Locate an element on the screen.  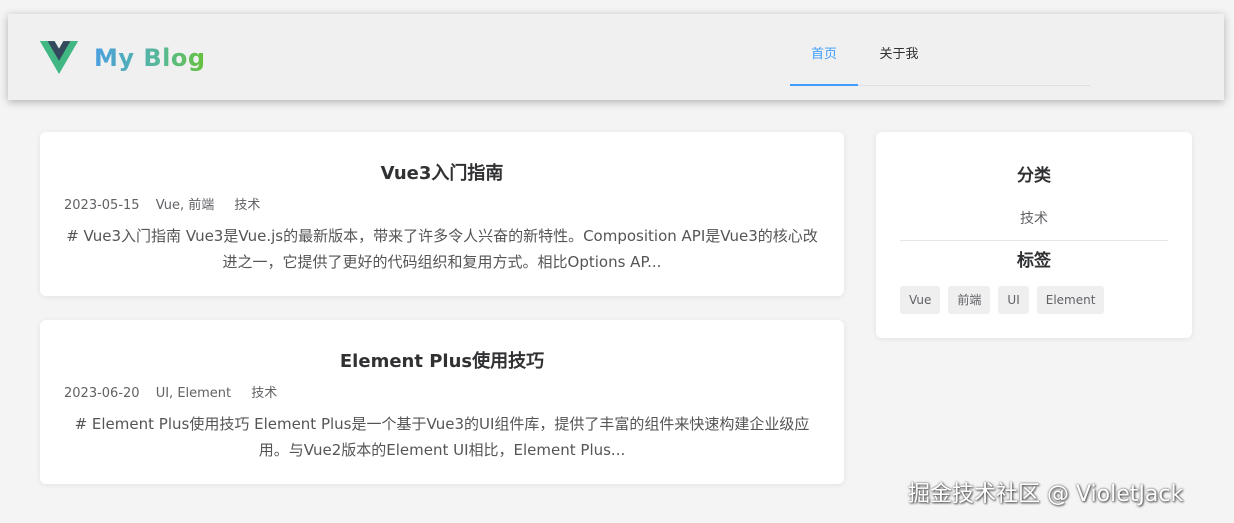
tag-ui: UI is located at coordinates (1013, 300).